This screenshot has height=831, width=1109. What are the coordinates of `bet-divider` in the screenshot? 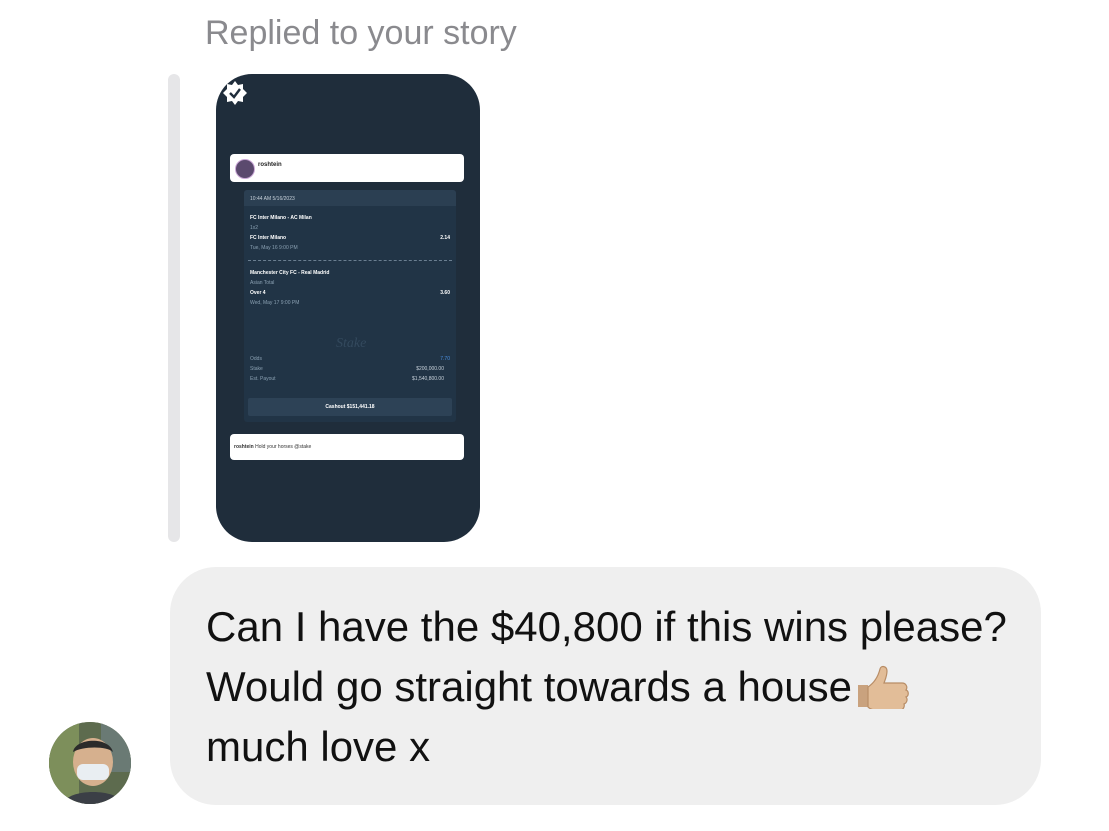 It's located at (350, 260).